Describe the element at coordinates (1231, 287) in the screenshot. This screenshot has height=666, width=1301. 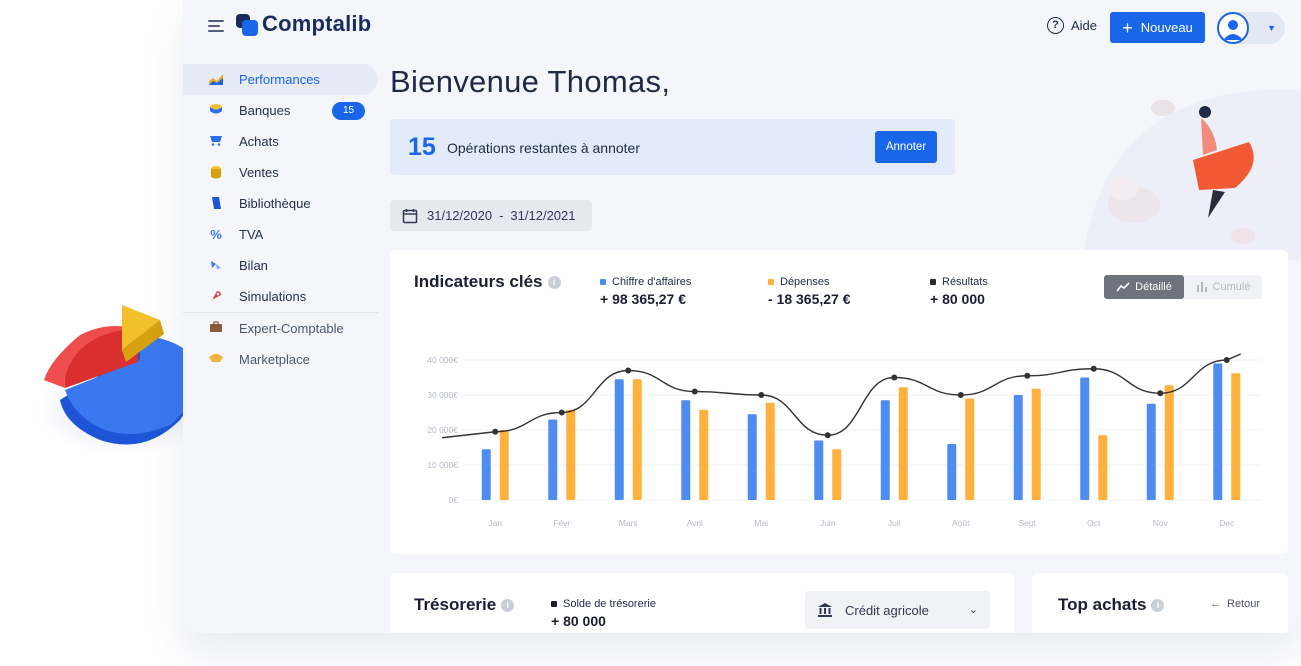
I see `toggle-cumulative-label: Cumulé` at that location.